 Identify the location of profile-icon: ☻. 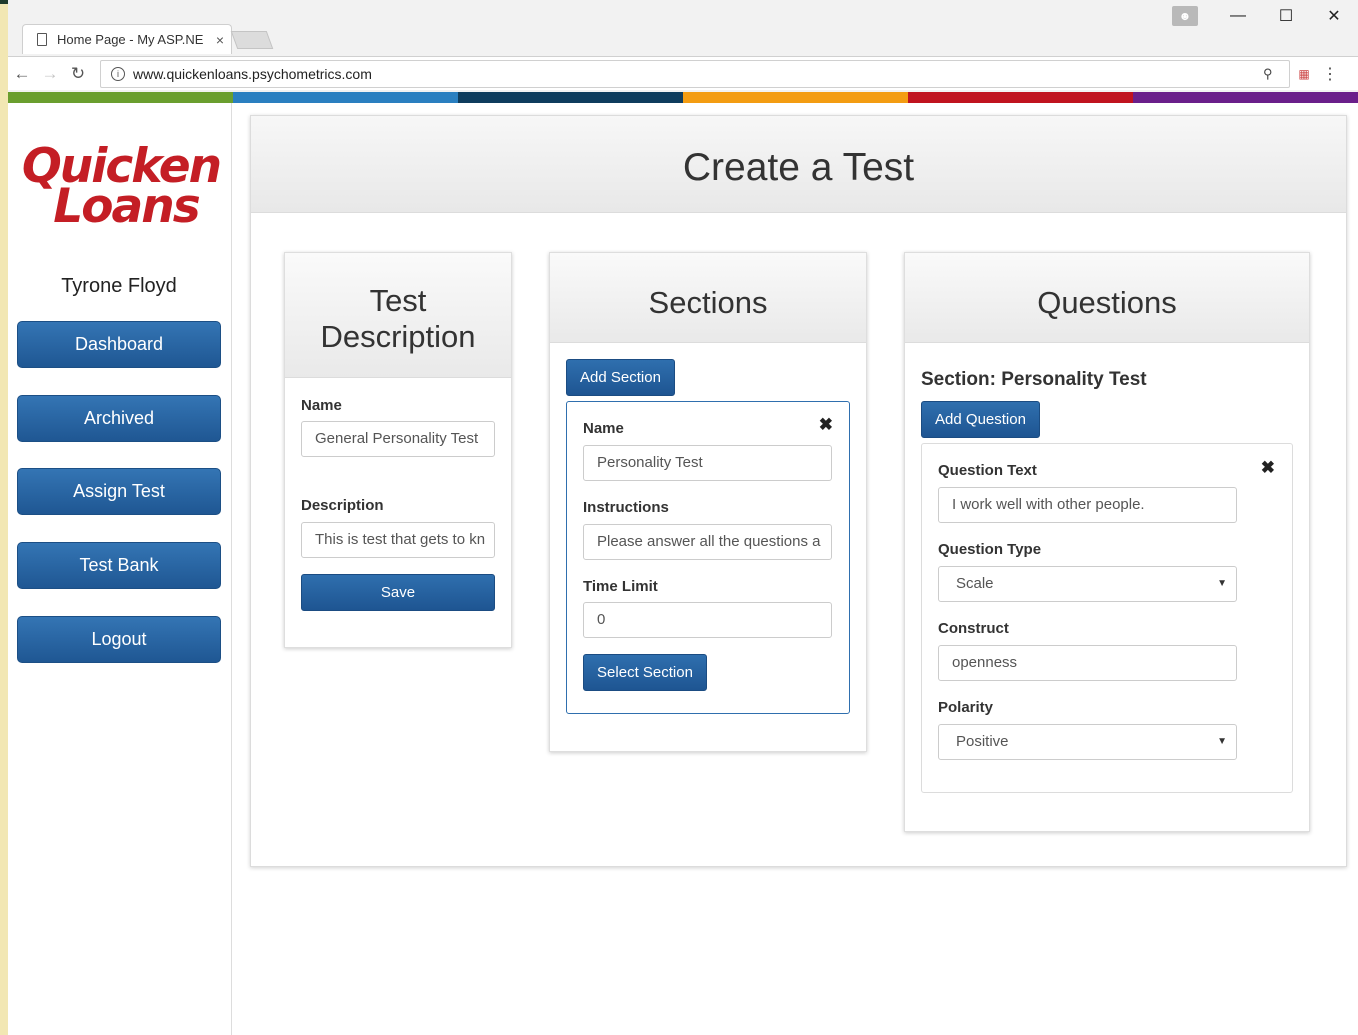
(1185, 16).